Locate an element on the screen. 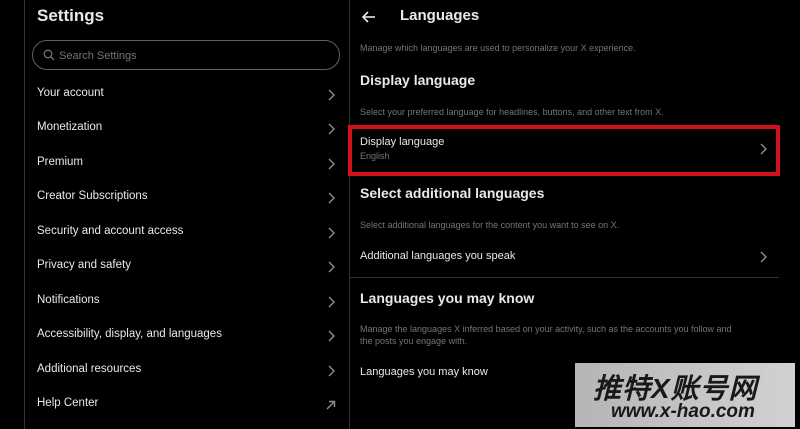 The height and width of the screenshot is (429, 800). sidebar-item-your-account: Your account is located at coordinates (187, 95).